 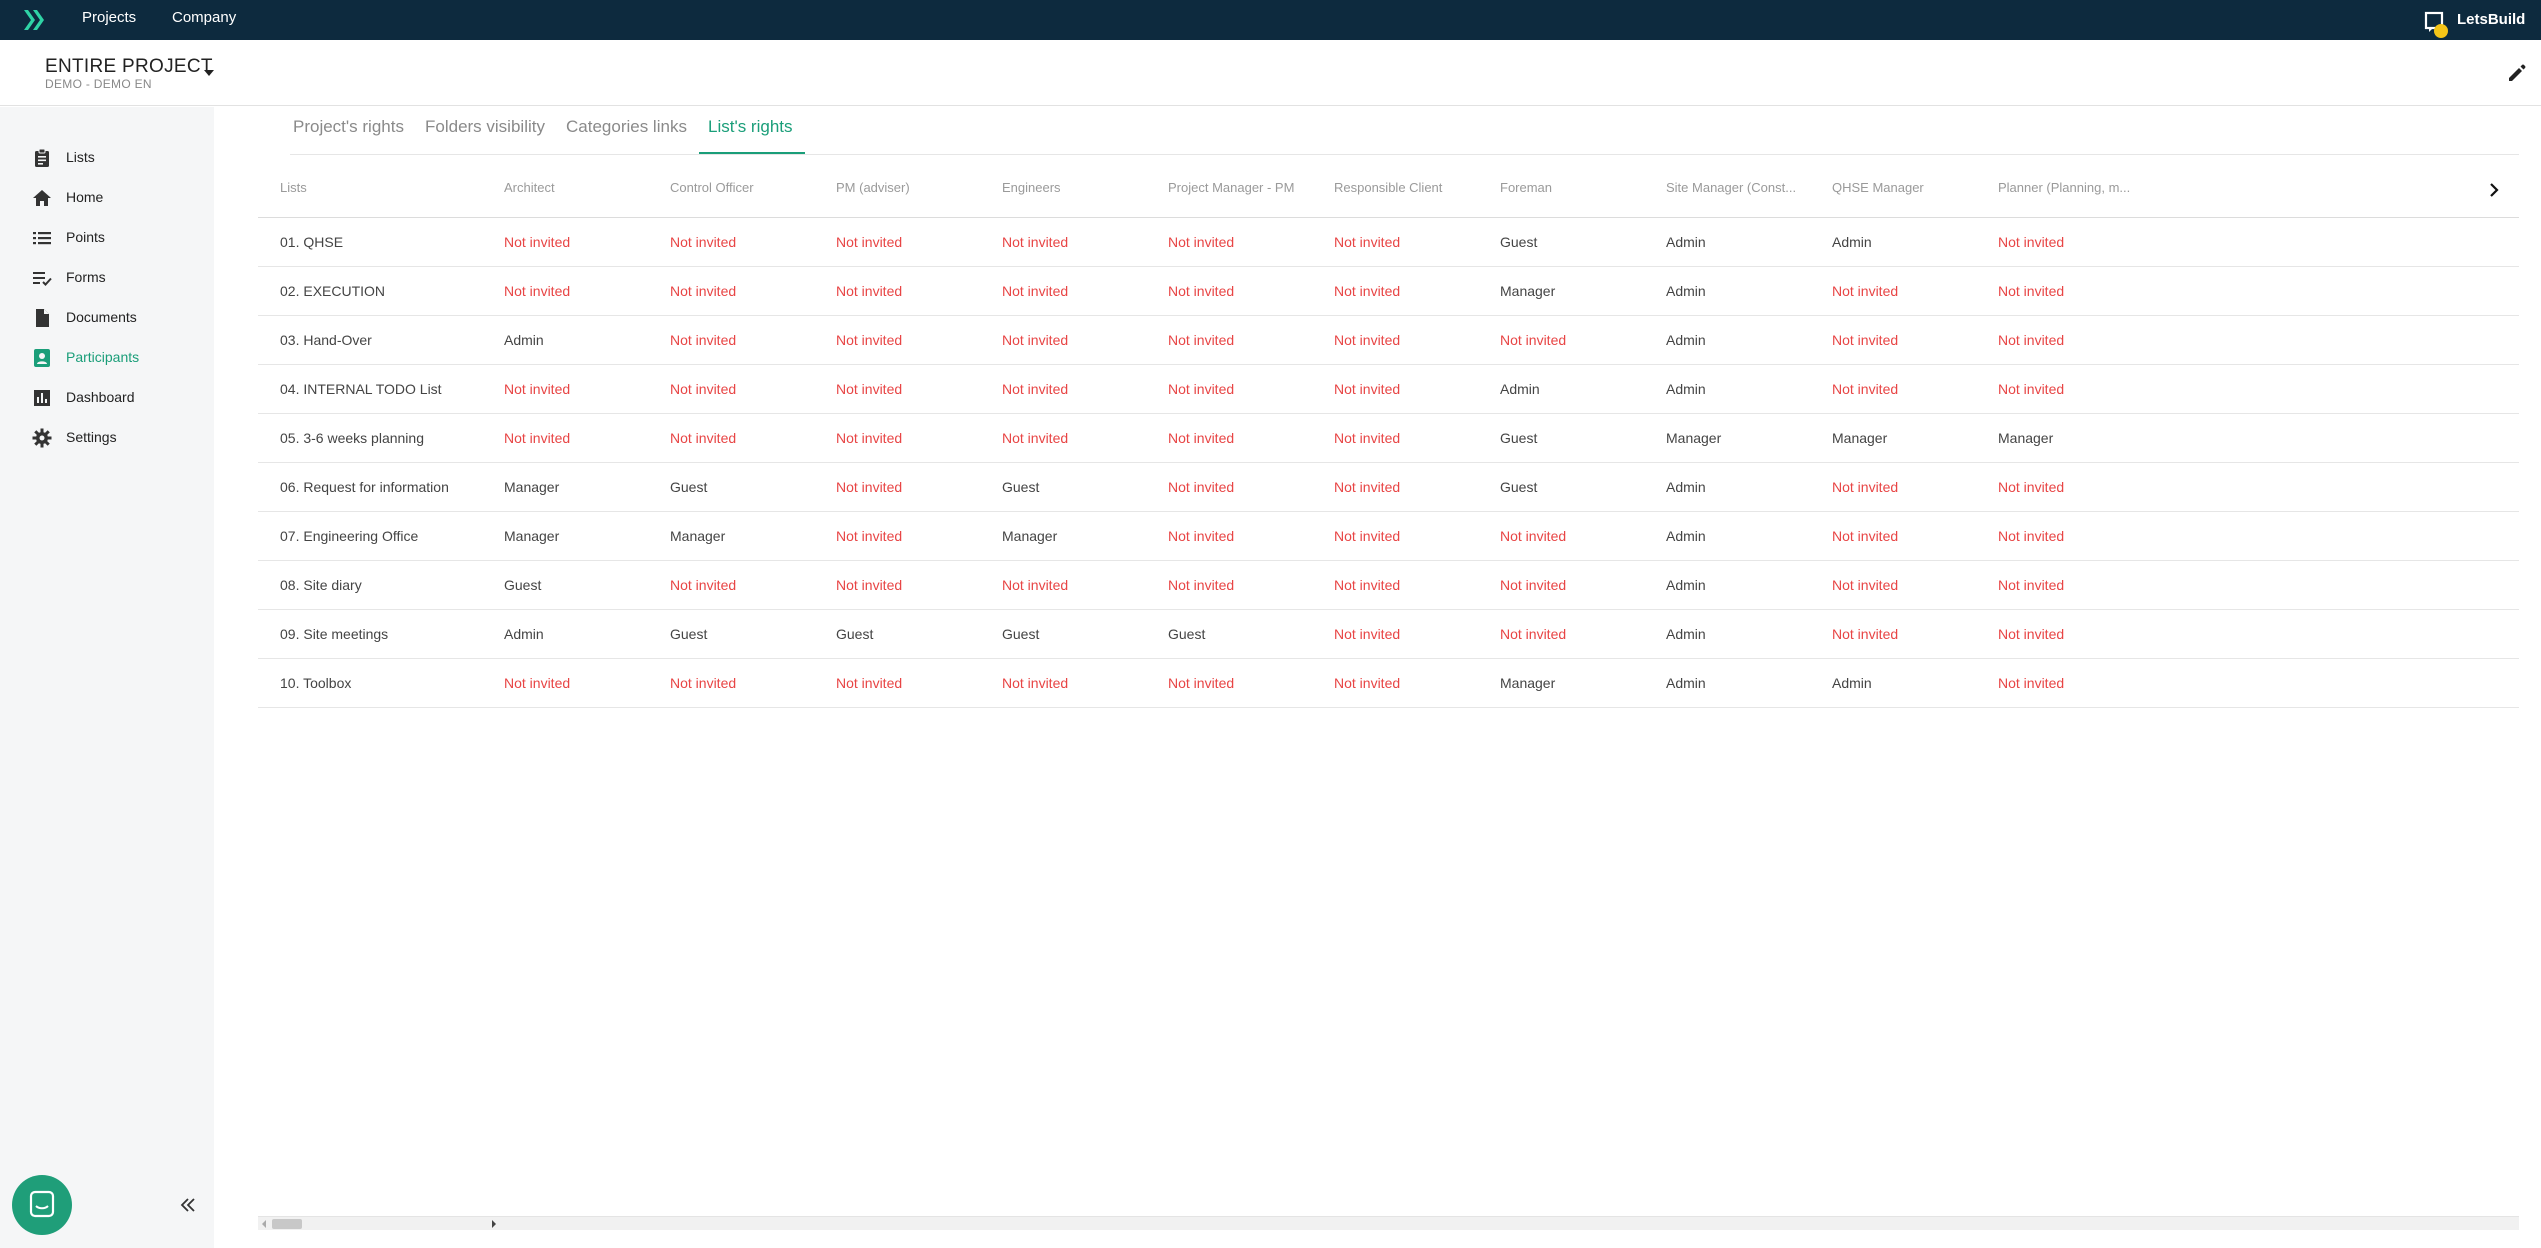 I want to click on sidebar-item-forms: Forms, so click(x=107, y=278).